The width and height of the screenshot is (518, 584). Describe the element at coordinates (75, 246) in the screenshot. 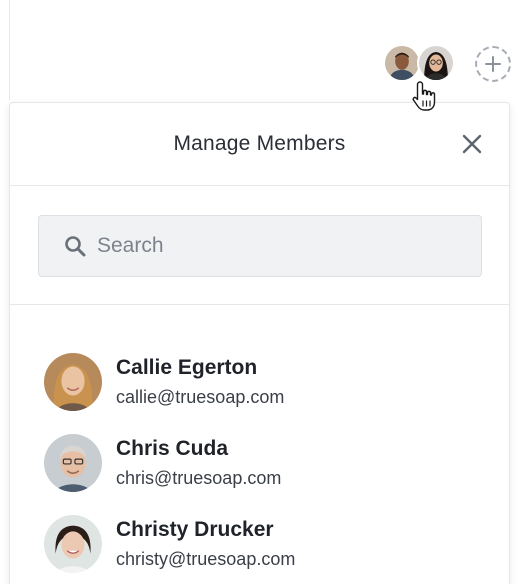

I see `search-icon` at that location.